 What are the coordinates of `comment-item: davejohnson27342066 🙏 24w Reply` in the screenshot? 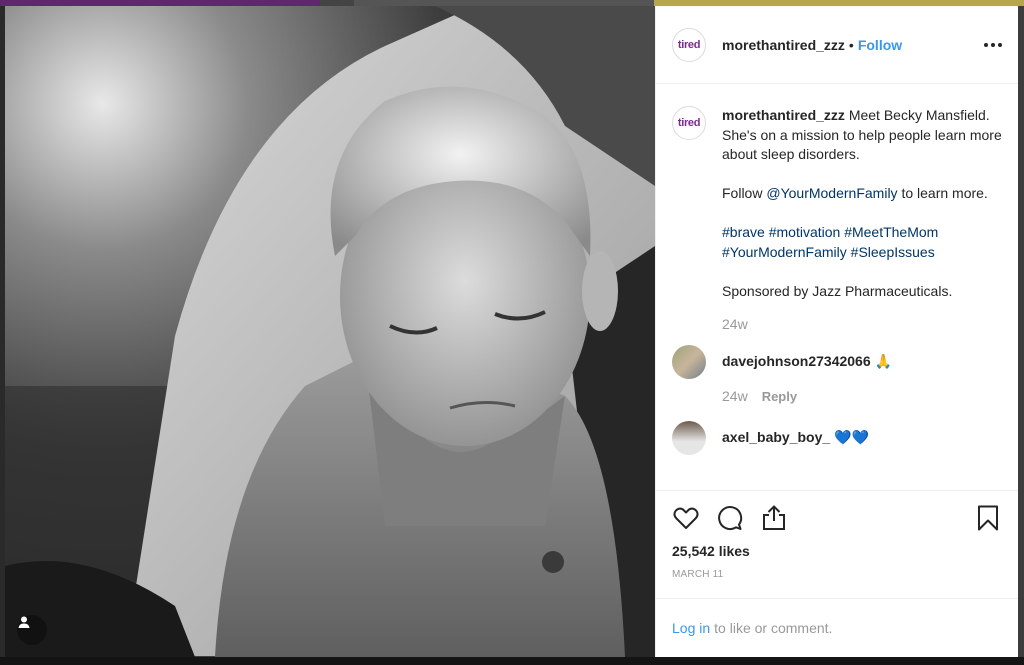 It's located at (837, 375).